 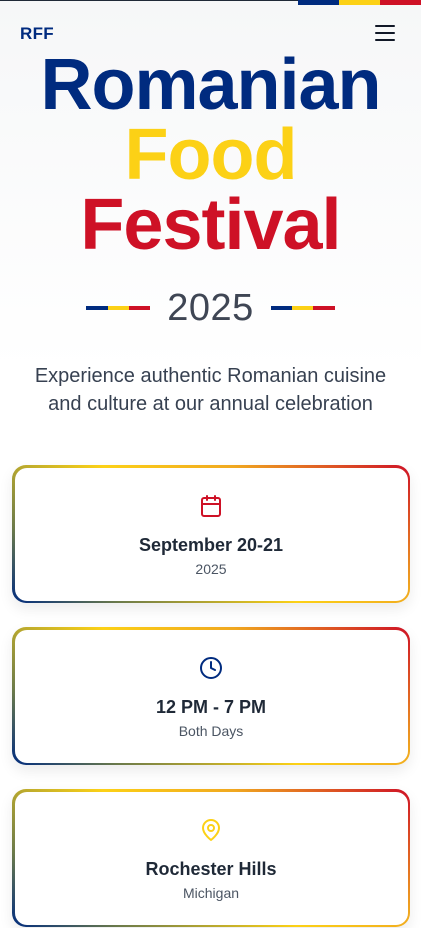 What do you see at coordinates (211, 868) in the screenshot?
I see `location-card-title: Rochester Hills` at bounding box center [211, 868].